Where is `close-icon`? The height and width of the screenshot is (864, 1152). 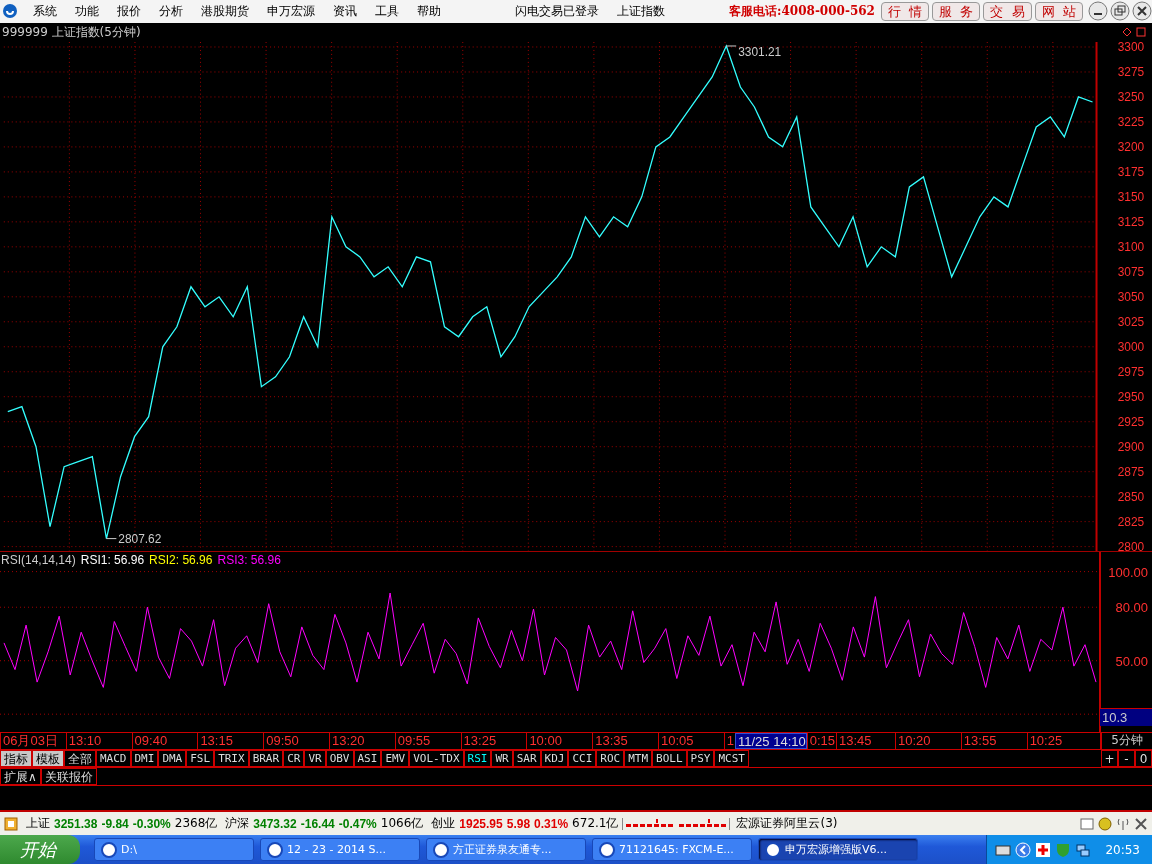
close-icon is located at coordinates (1142, 11).